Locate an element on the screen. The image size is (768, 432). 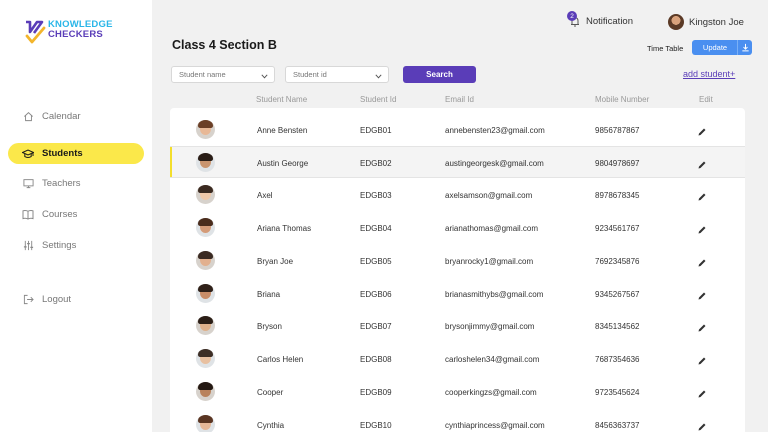
sidebar-item-label: Calendar is located at coordinates (61, 116).